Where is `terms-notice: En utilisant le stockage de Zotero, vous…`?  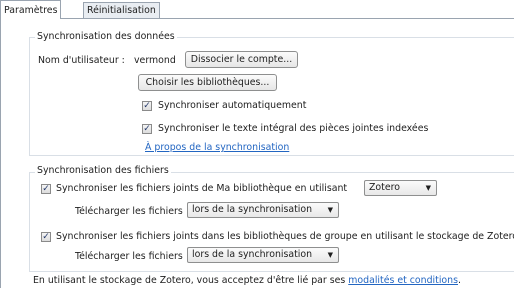 terms-notice: En utilisant le stockage de Zotero, vous… is located at coordinates (247, 280).